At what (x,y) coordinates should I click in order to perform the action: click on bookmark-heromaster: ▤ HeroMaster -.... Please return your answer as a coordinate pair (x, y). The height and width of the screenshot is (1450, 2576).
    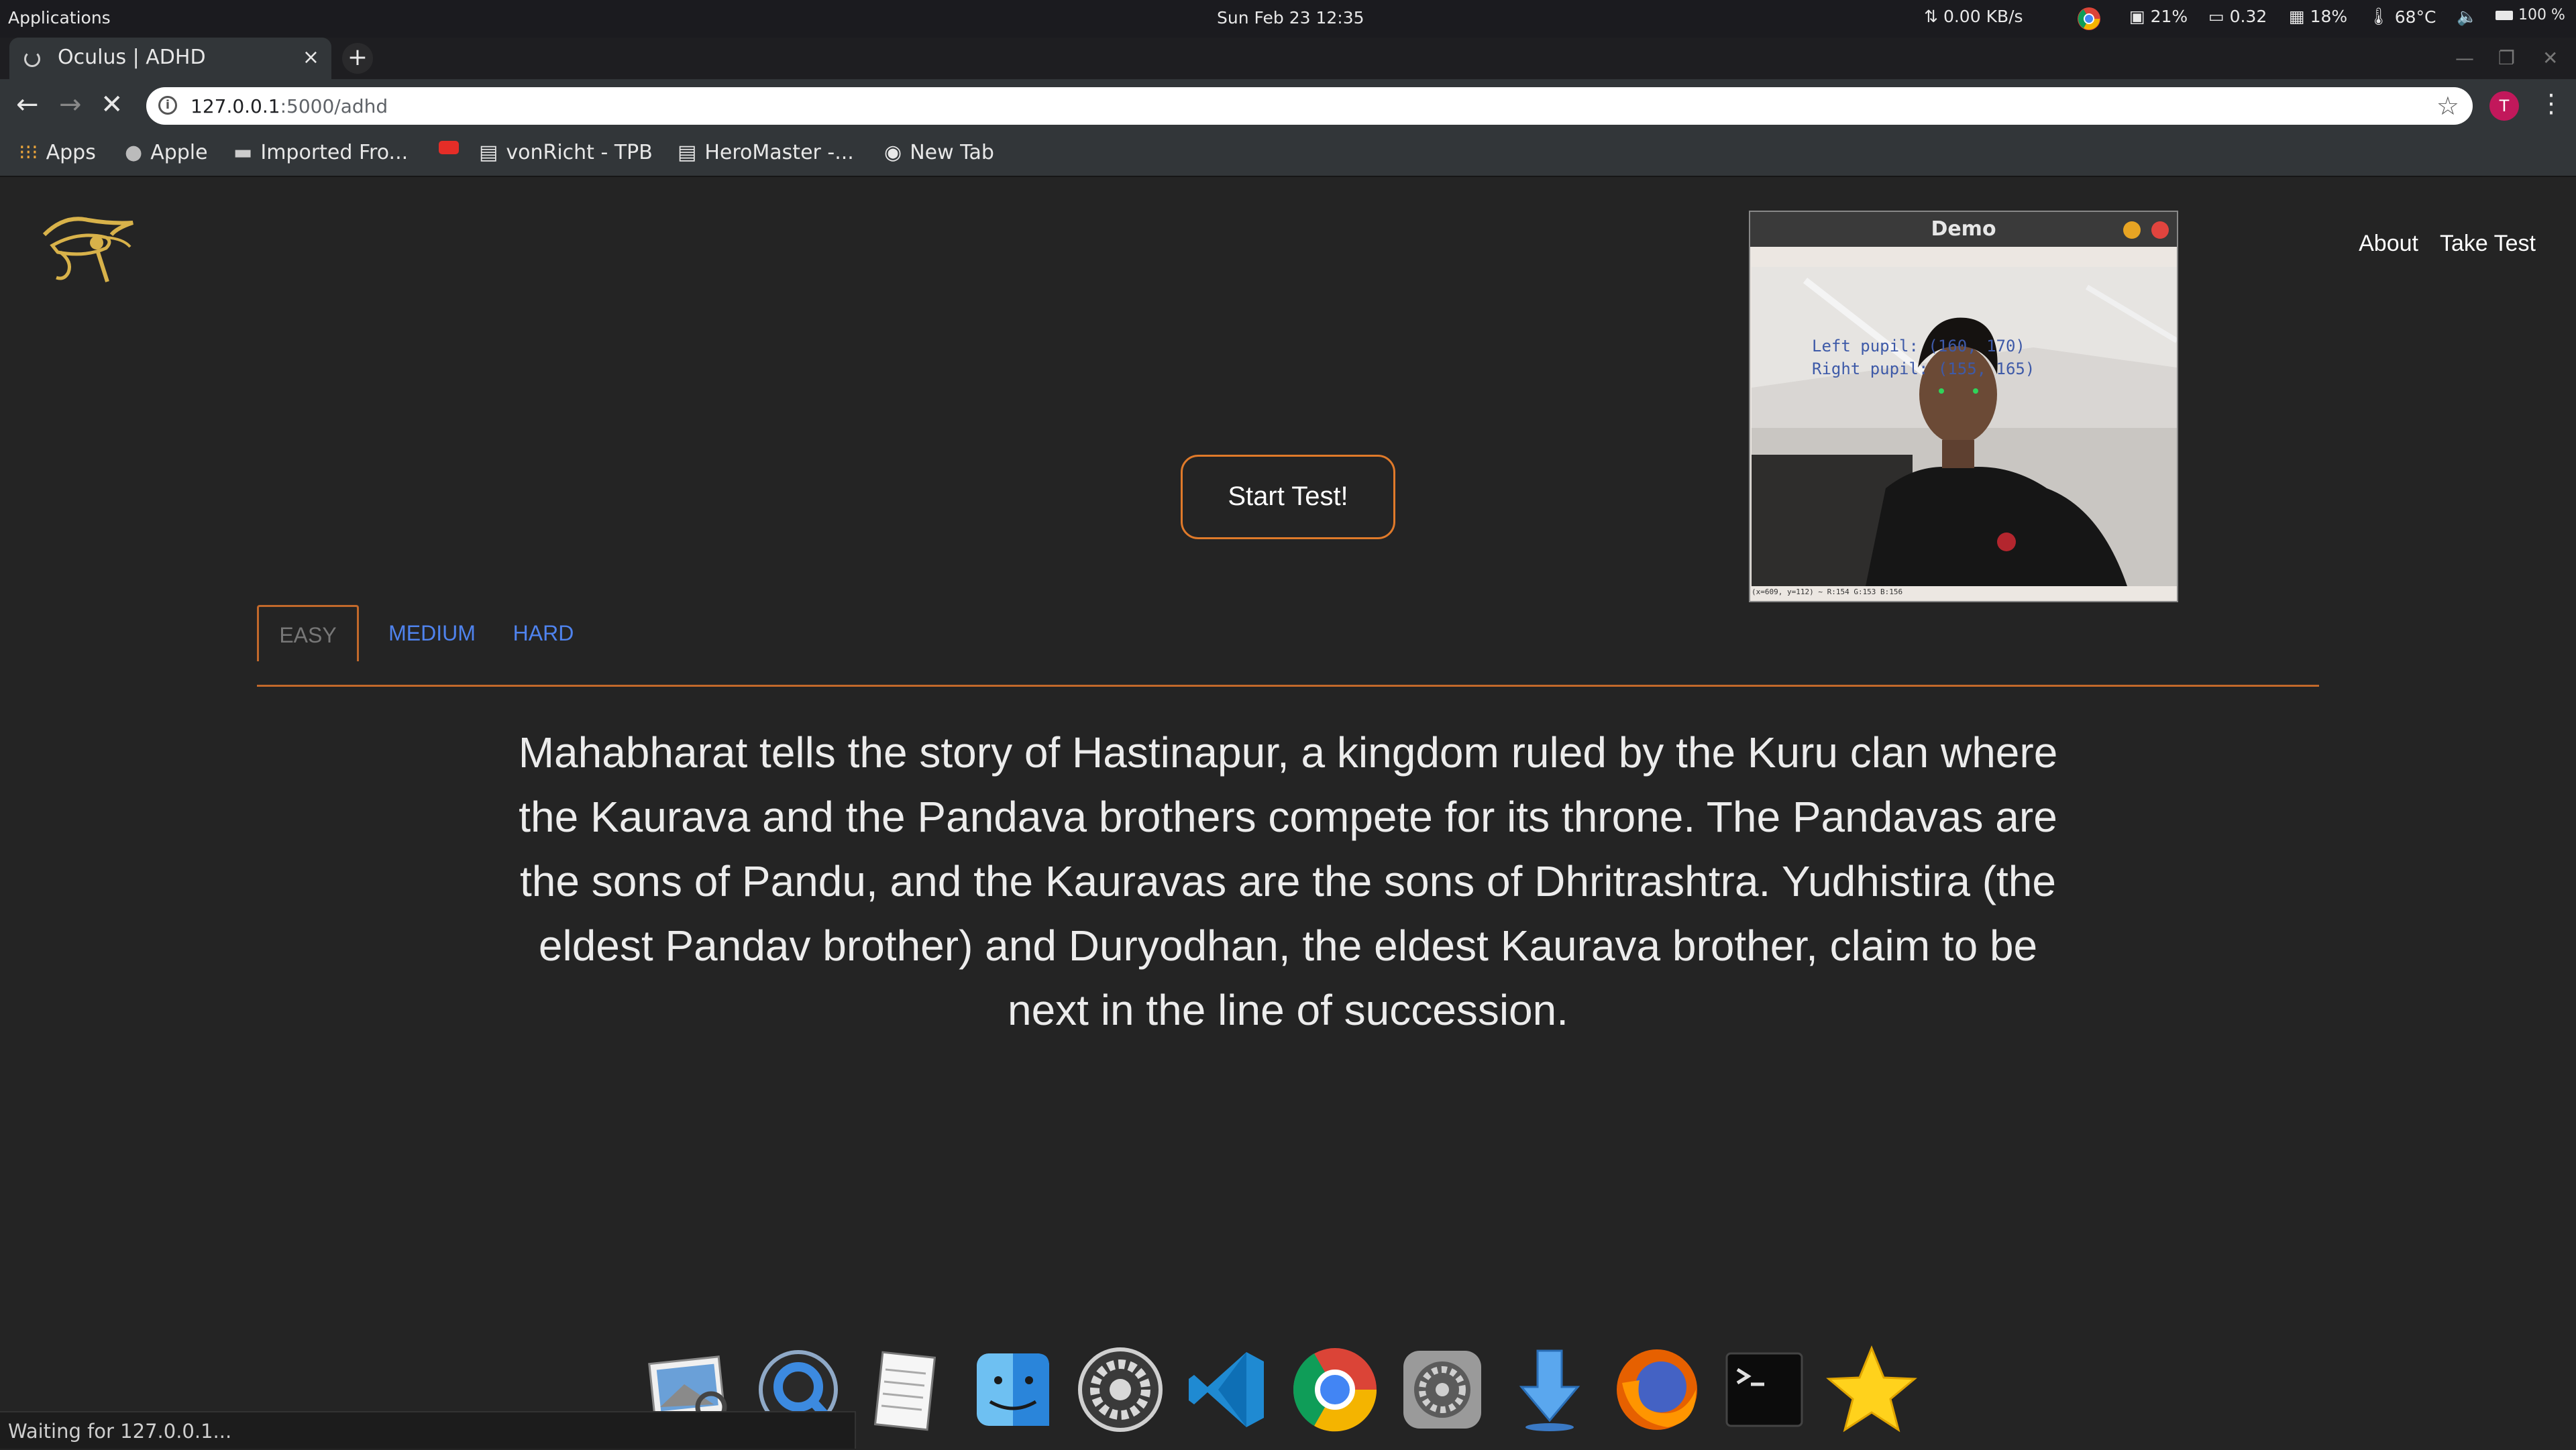
    Looking at the image, I should click on (766, 152).